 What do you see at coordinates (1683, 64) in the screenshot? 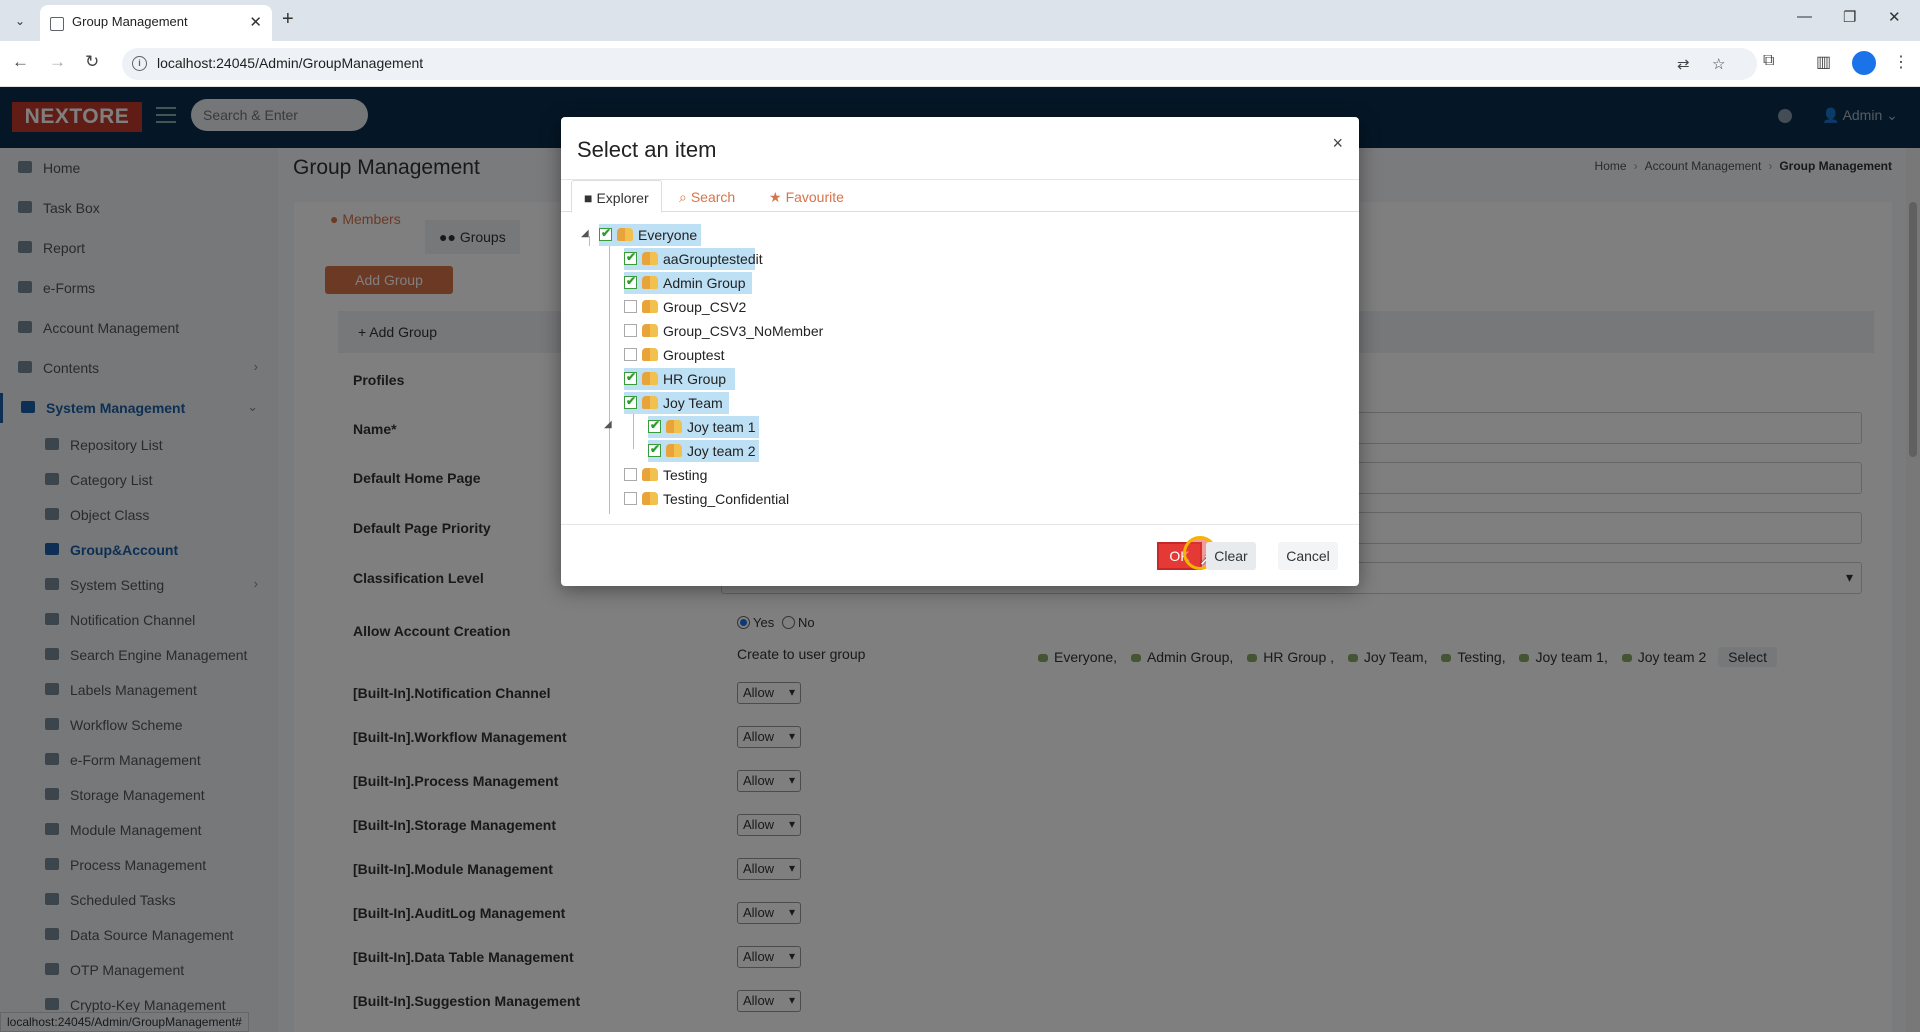
I see `translate-icon: ⇄` at bounding box center [1683, 64].